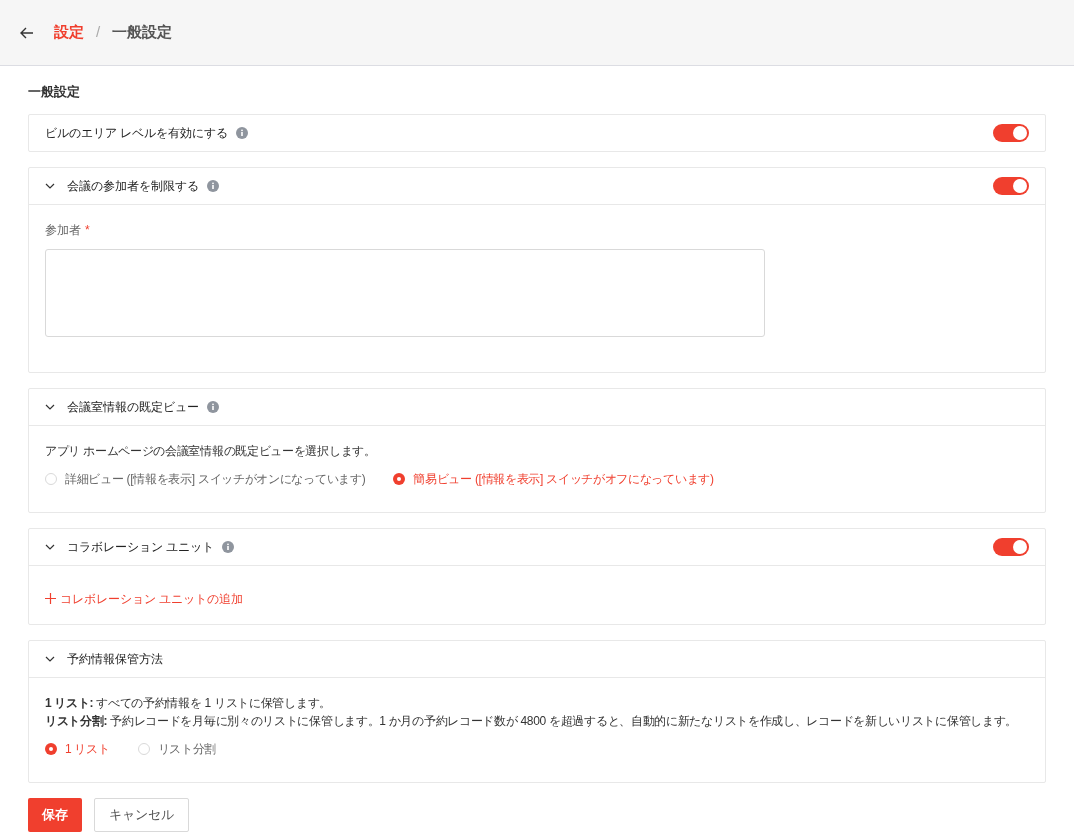 The width and height of the screenshot is (1074, 838). Describe the element at coordinates (137, 133) in the screenshot. I see `section-title: ビルのエリア レベルを有効にする` at that location.